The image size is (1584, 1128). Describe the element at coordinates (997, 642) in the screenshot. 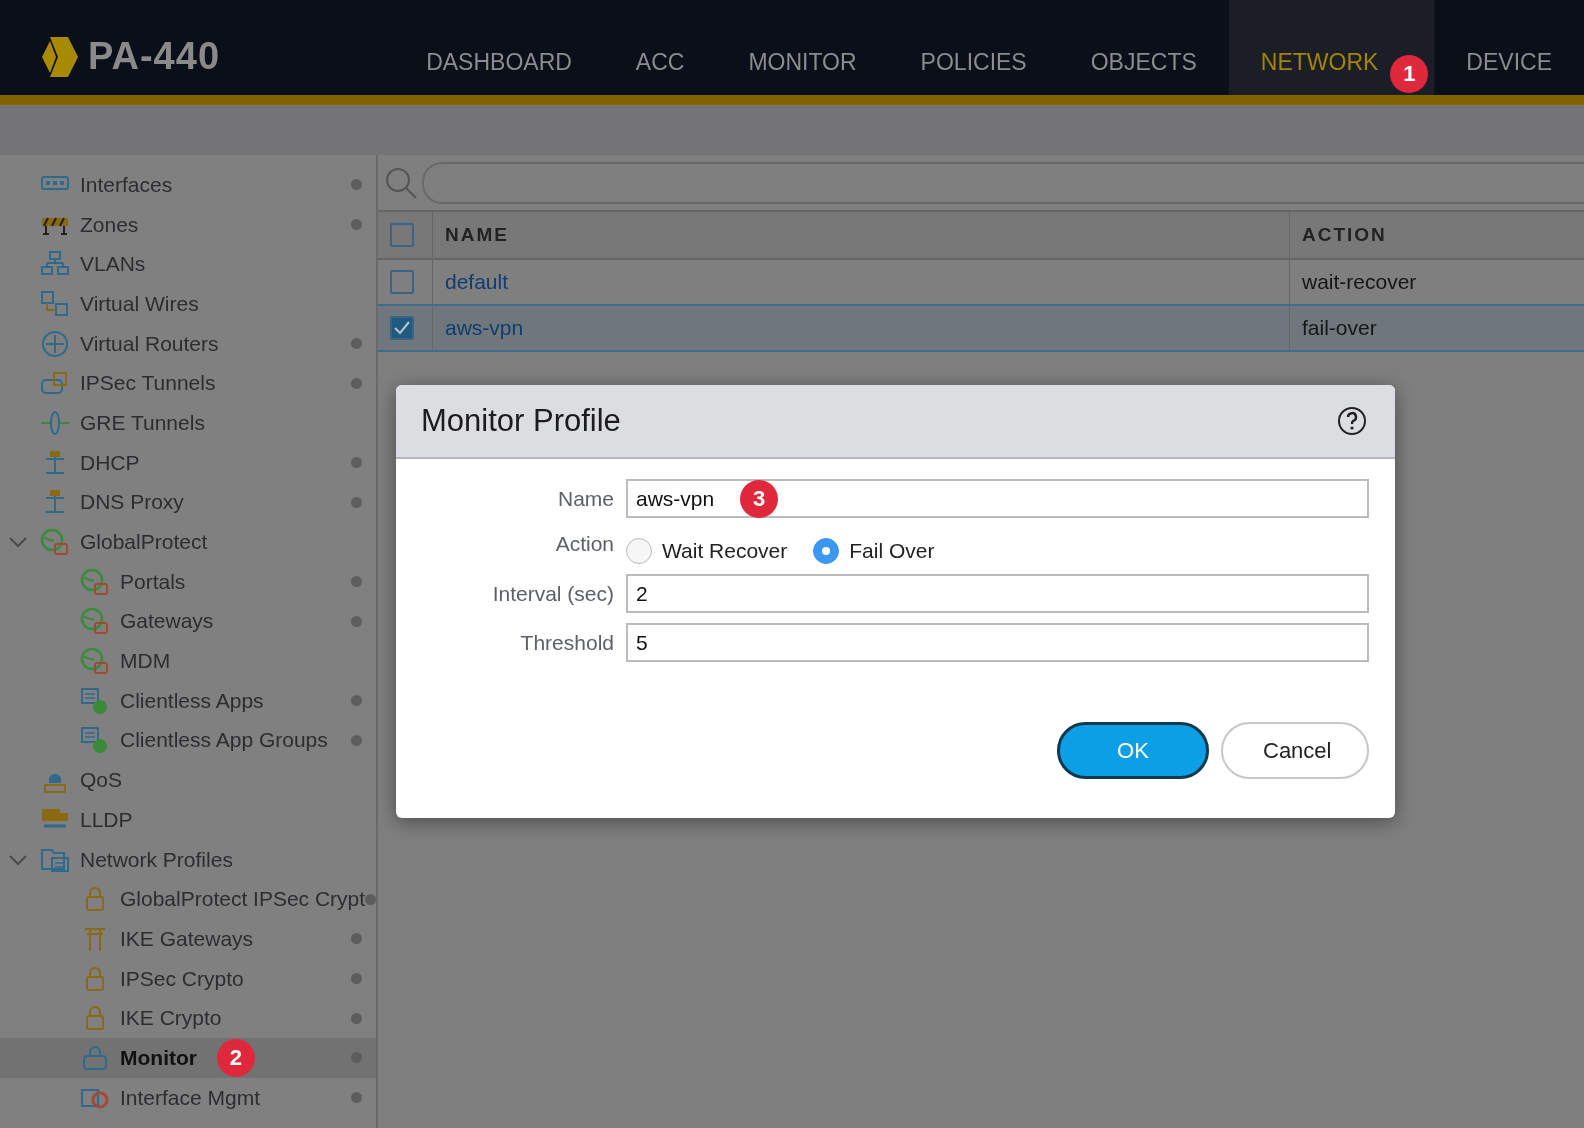

I see `input-field: 5` at that location.